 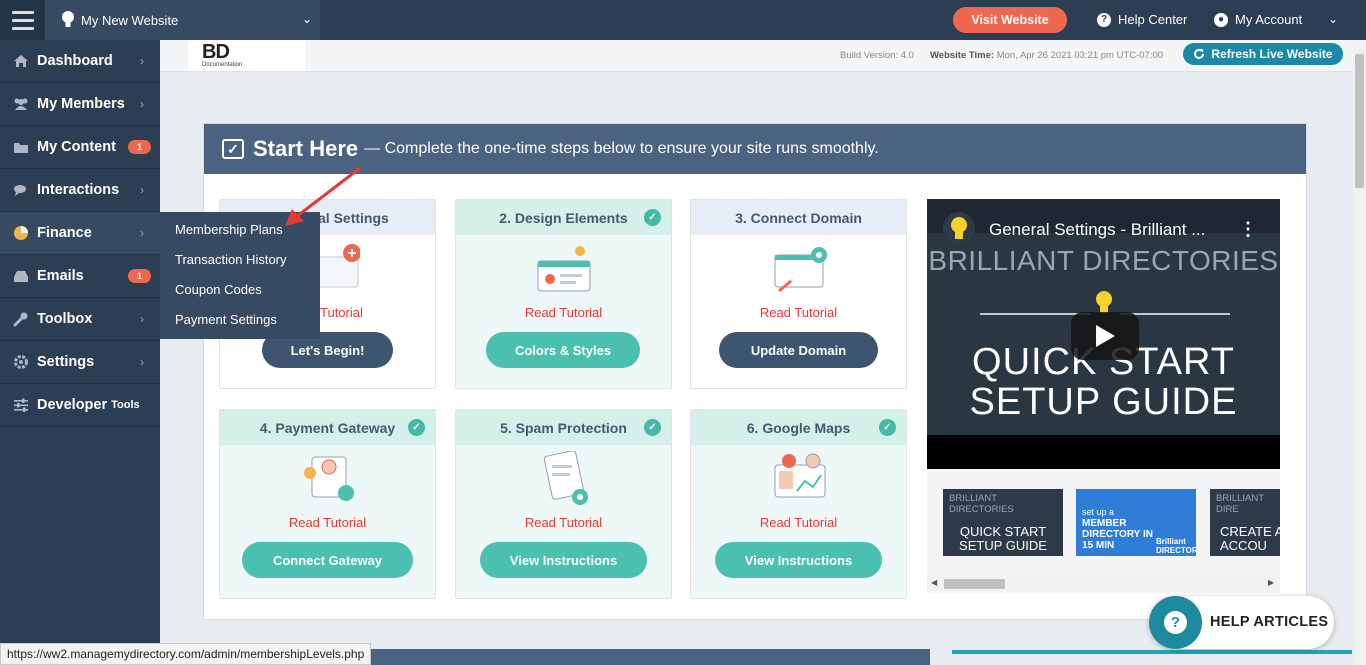 I want to click on sidebar-item-label: Interactions, so click(x=78, y=190).